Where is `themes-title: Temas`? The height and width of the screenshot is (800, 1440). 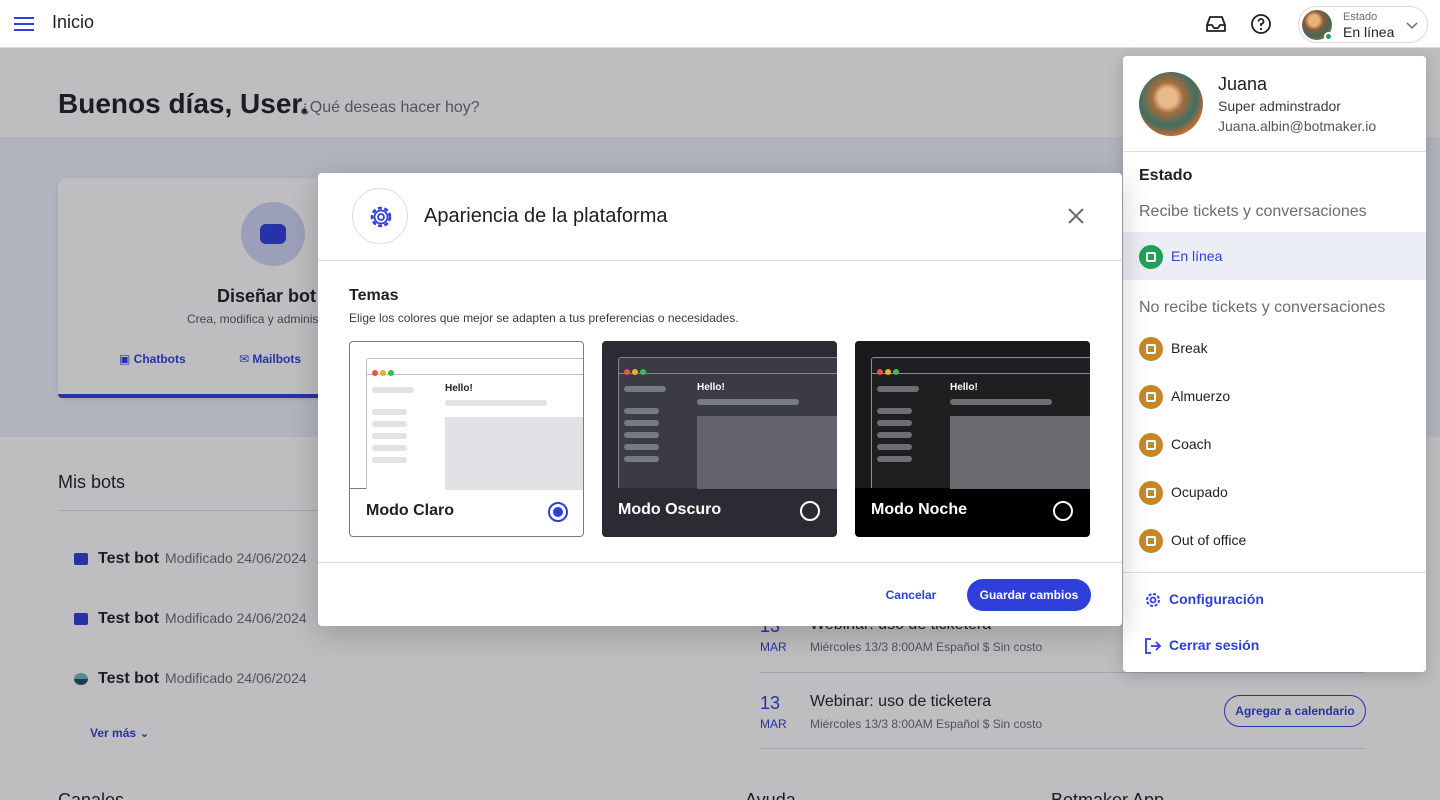 themes-title: Temas is located at coordinates (374, 295).